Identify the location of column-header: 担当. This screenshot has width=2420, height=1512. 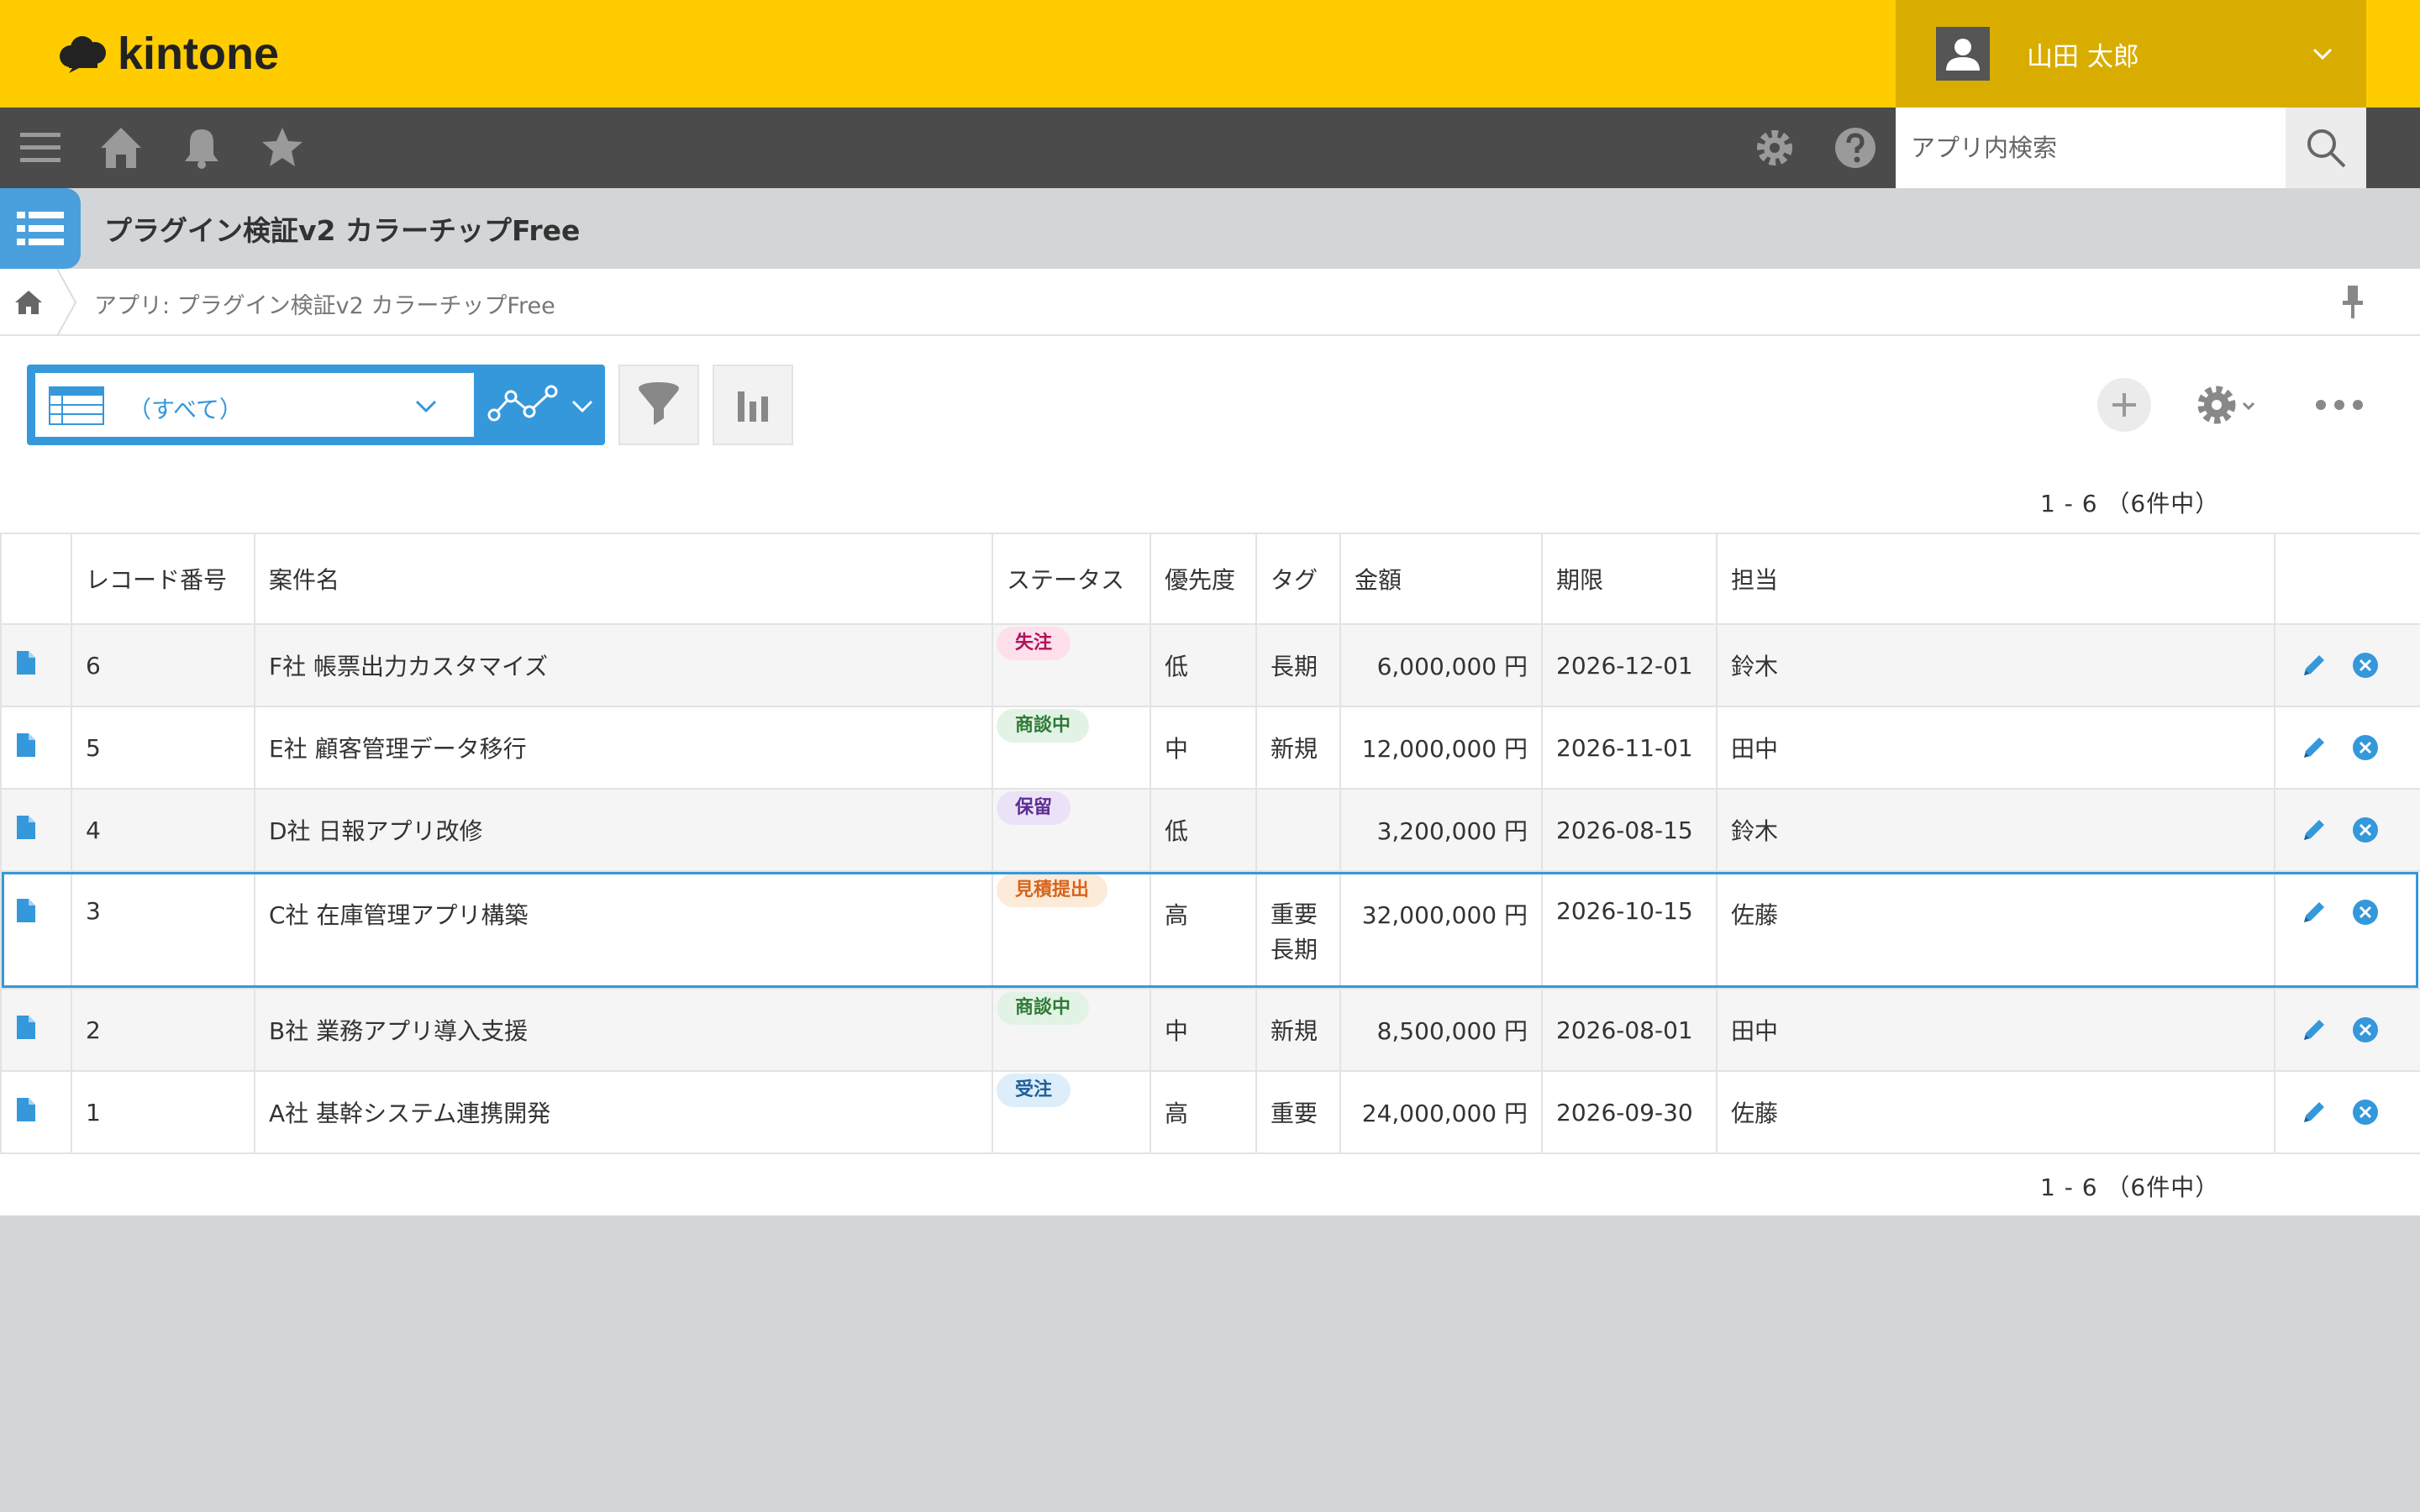
(1995, 579).